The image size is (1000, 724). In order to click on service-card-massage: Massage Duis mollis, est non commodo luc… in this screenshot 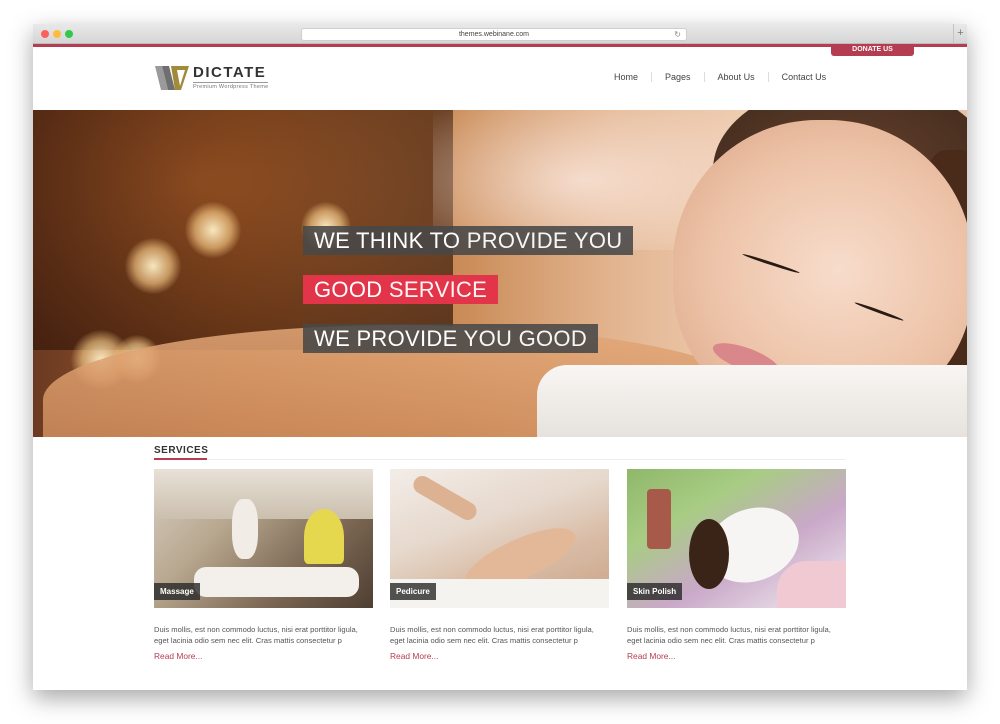, I will do `click(263, 566)`.